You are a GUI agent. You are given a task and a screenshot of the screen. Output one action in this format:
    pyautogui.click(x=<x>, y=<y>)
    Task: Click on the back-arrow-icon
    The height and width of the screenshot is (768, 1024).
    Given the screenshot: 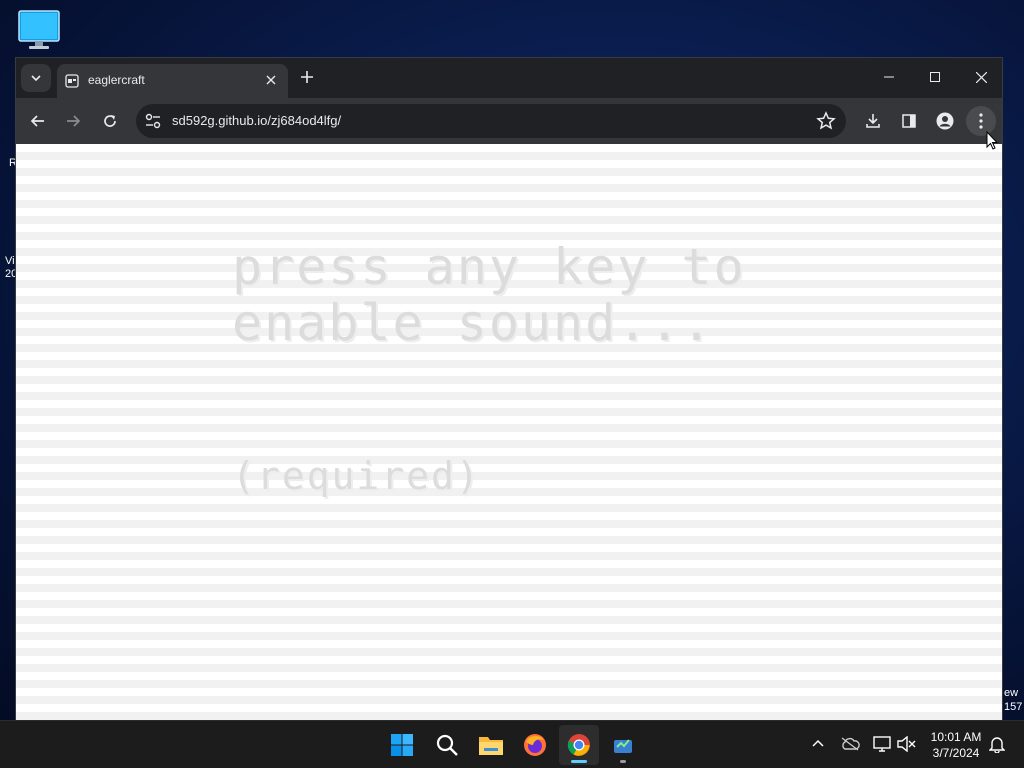 What is the action you would take?
    pyautogui.click(x=37, y=121)
    